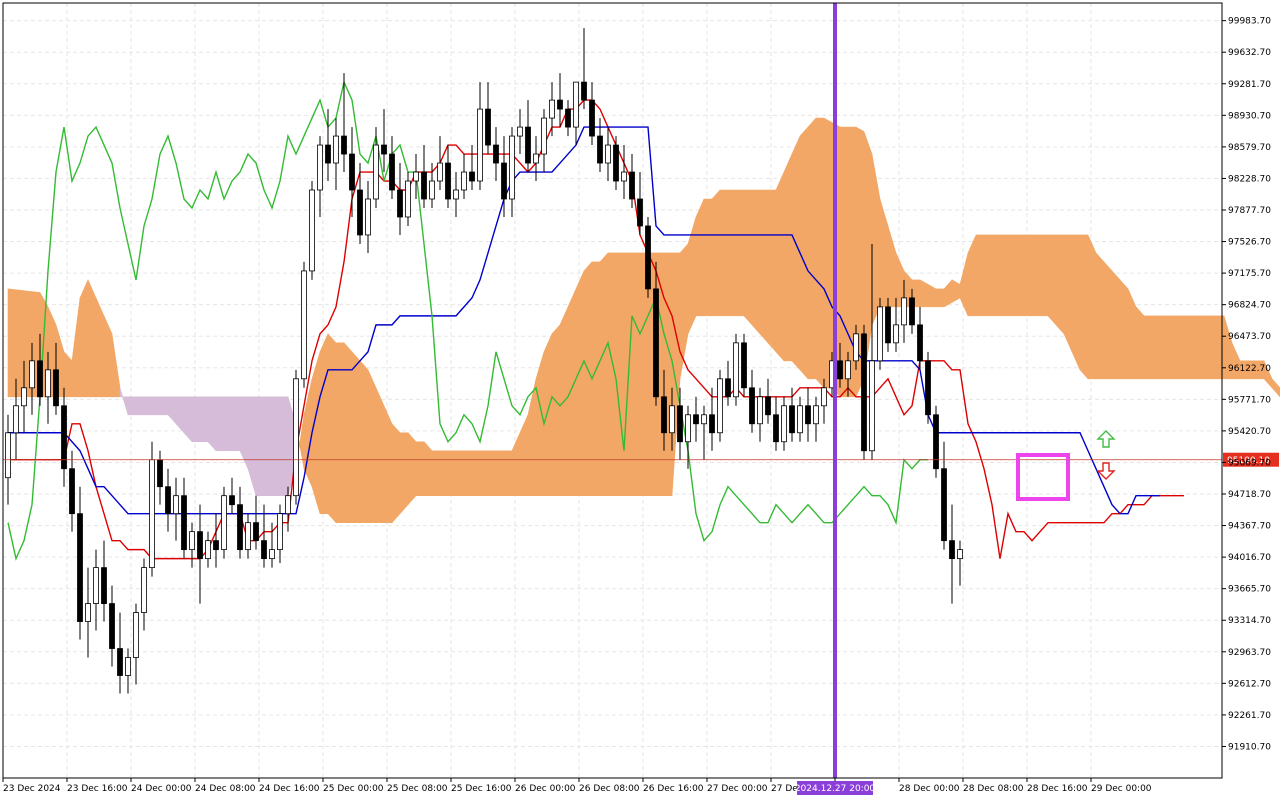 The image size is (1280, 800). Describe the element at coordinates (1249, 274) in the screenshot. I see `y-tick-label: 97175.70` at that location.